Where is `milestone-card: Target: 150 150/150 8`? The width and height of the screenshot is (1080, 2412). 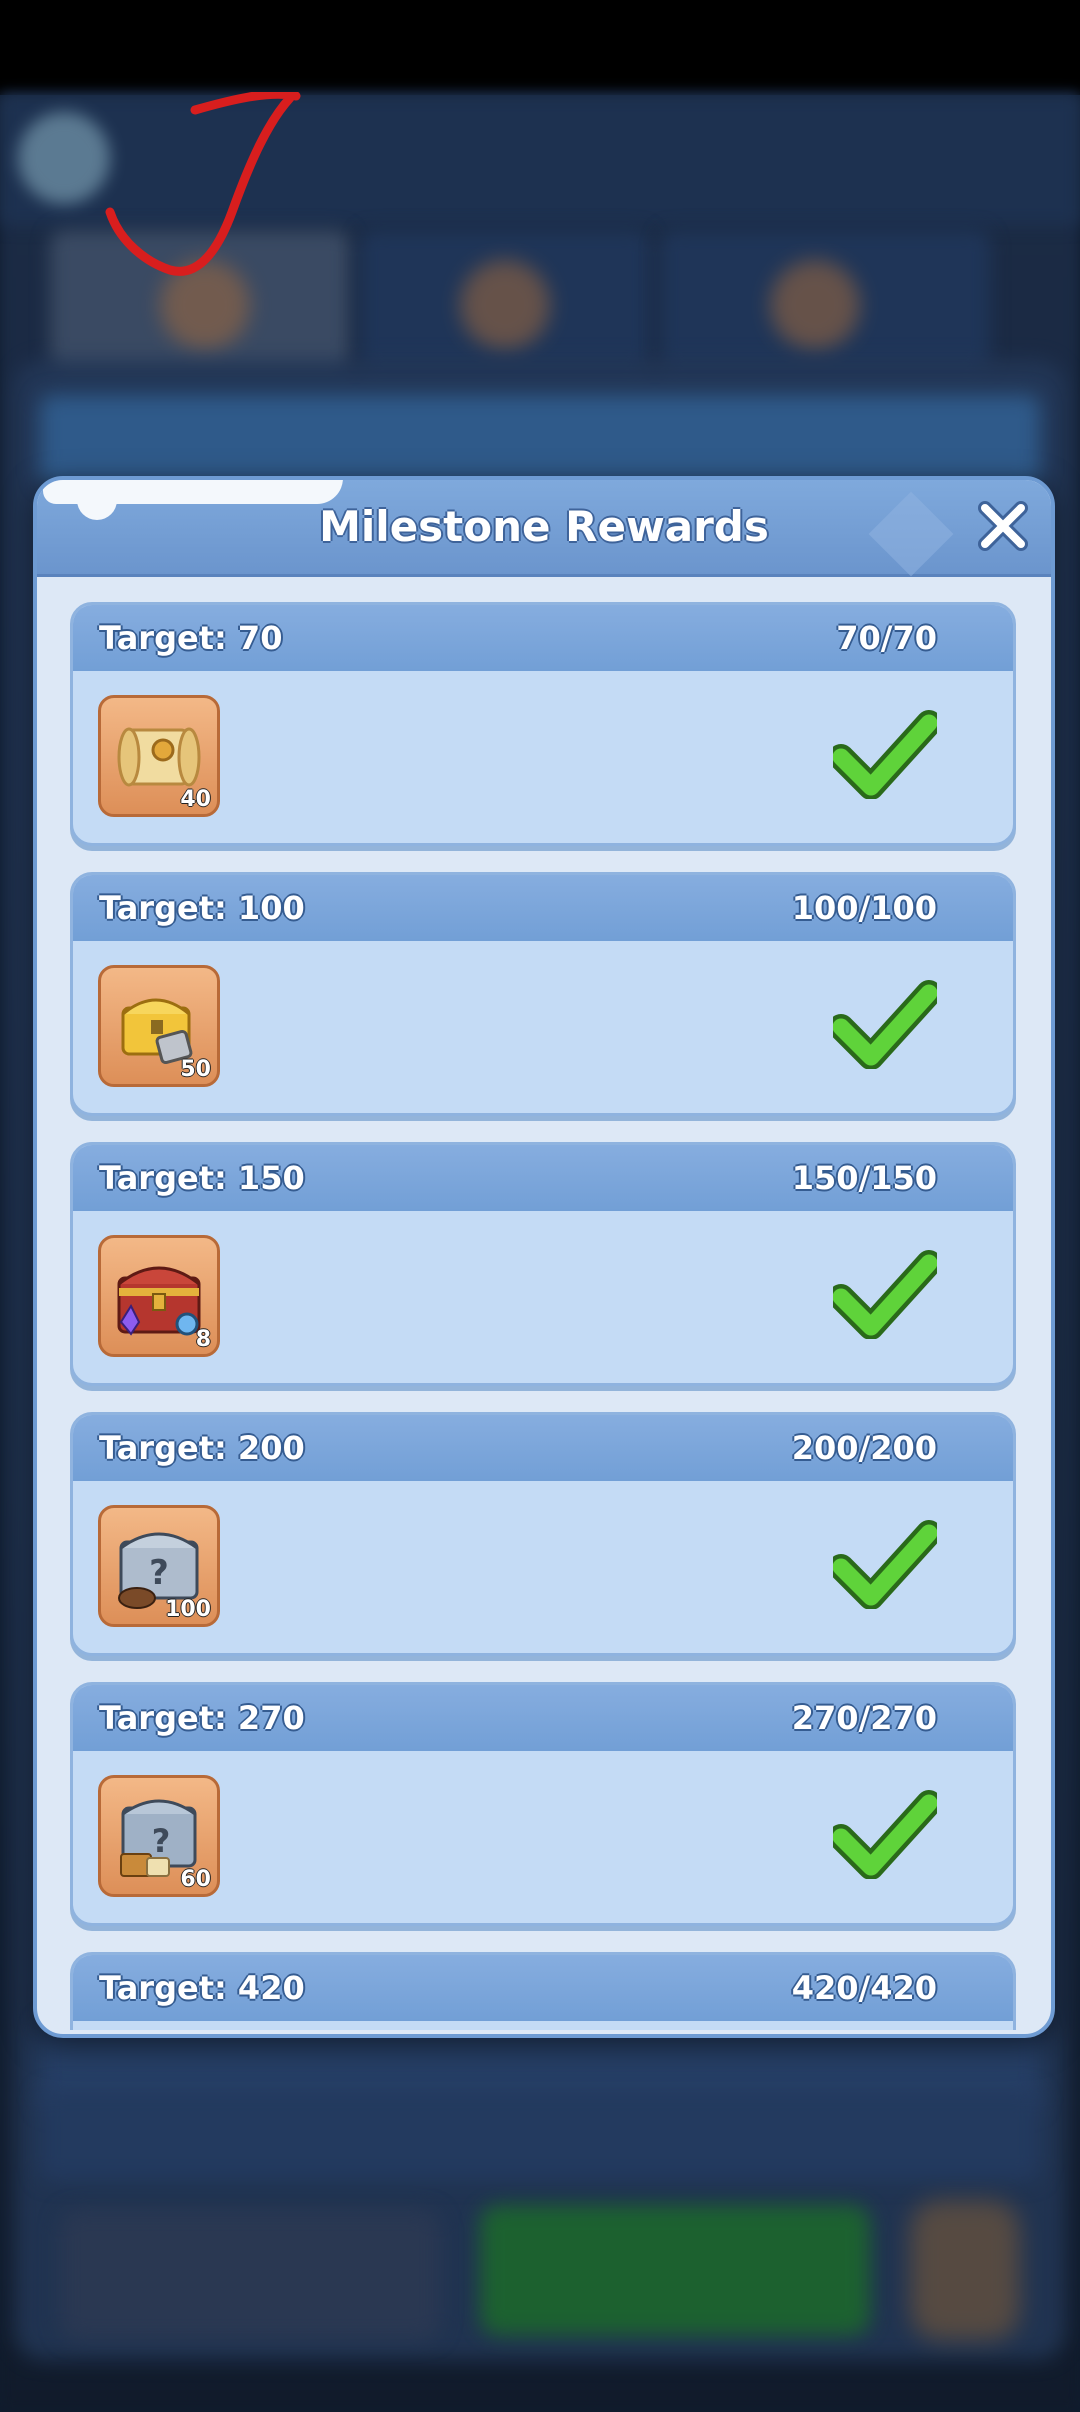 milestone-card: Target: 150 150/150 8 is located at coordinates (543, 1264).